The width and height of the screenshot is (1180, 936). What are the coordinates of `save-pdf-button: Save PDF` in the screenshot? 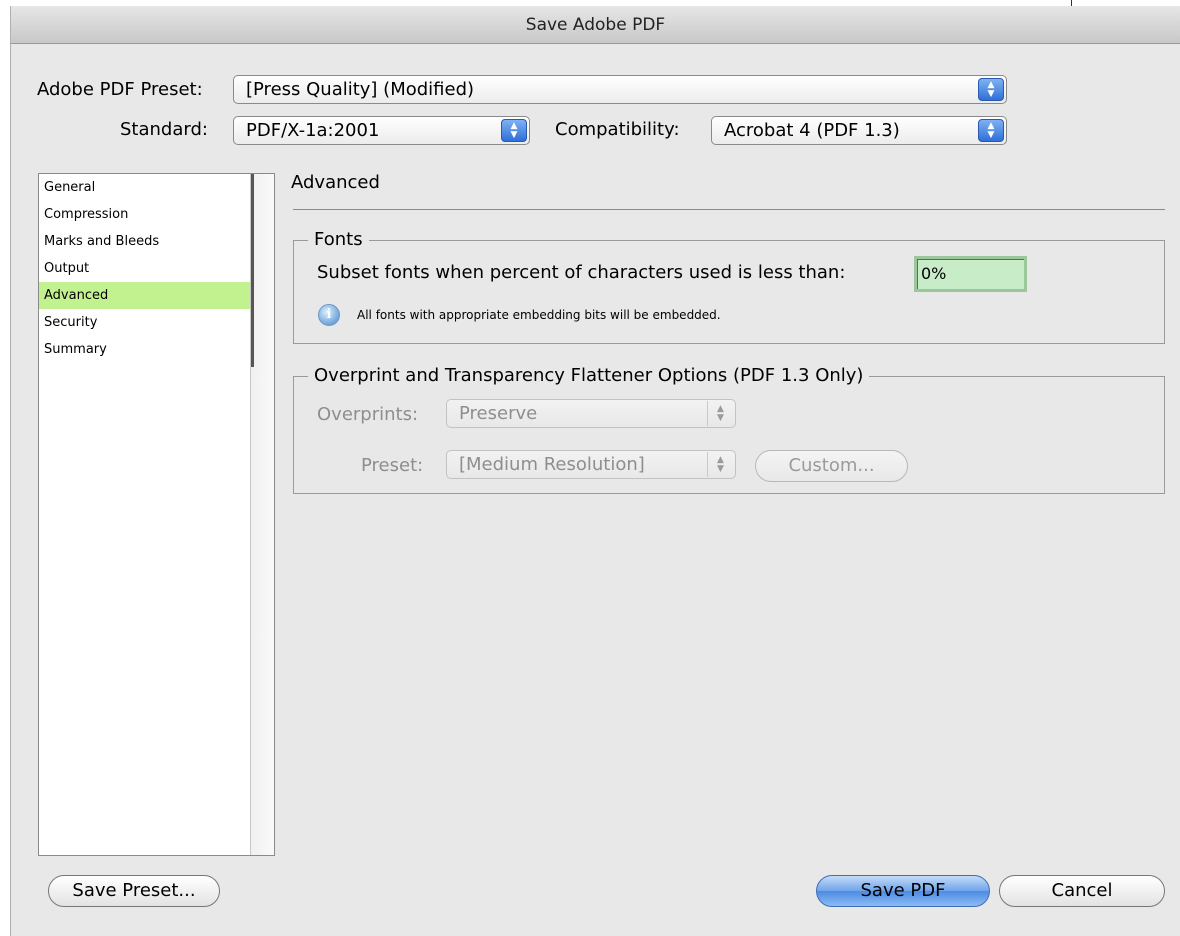 It's located at (903, 891).